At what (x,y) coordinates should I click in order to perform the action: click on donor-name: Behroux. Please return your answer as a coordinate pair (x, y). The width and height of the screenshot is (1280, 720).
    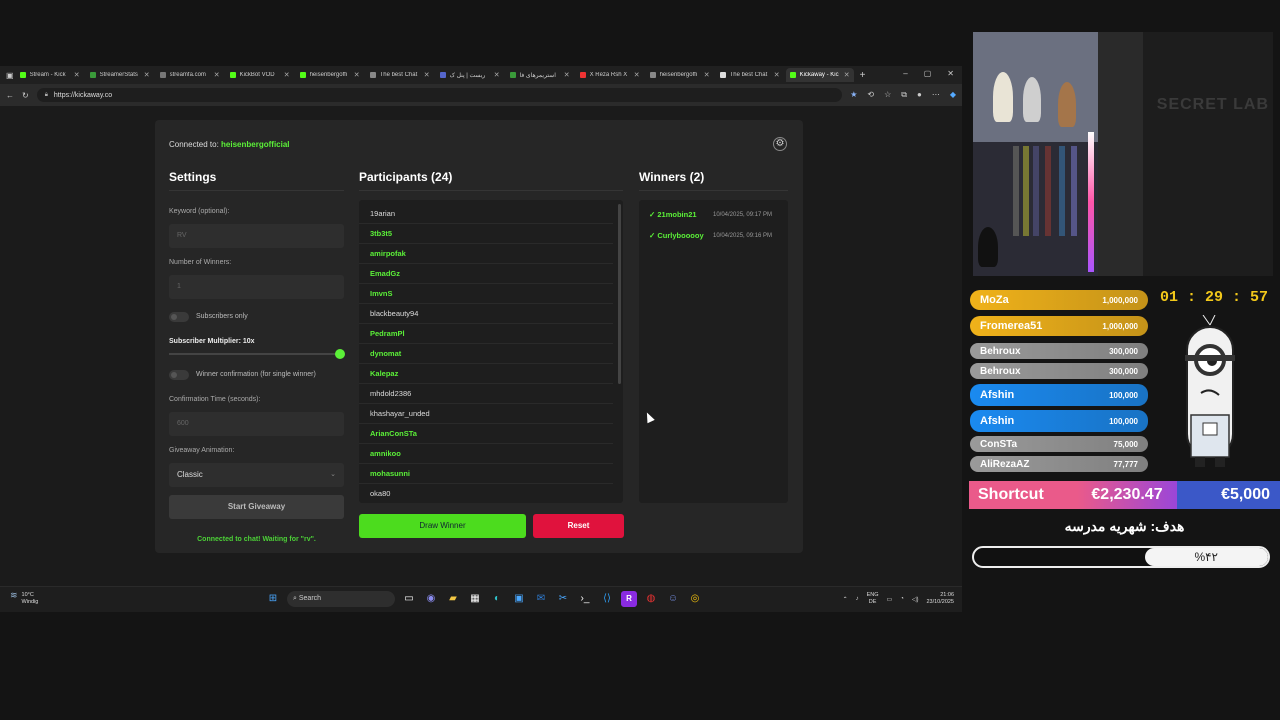
    Looking at the image, I should click on (1000, 371).